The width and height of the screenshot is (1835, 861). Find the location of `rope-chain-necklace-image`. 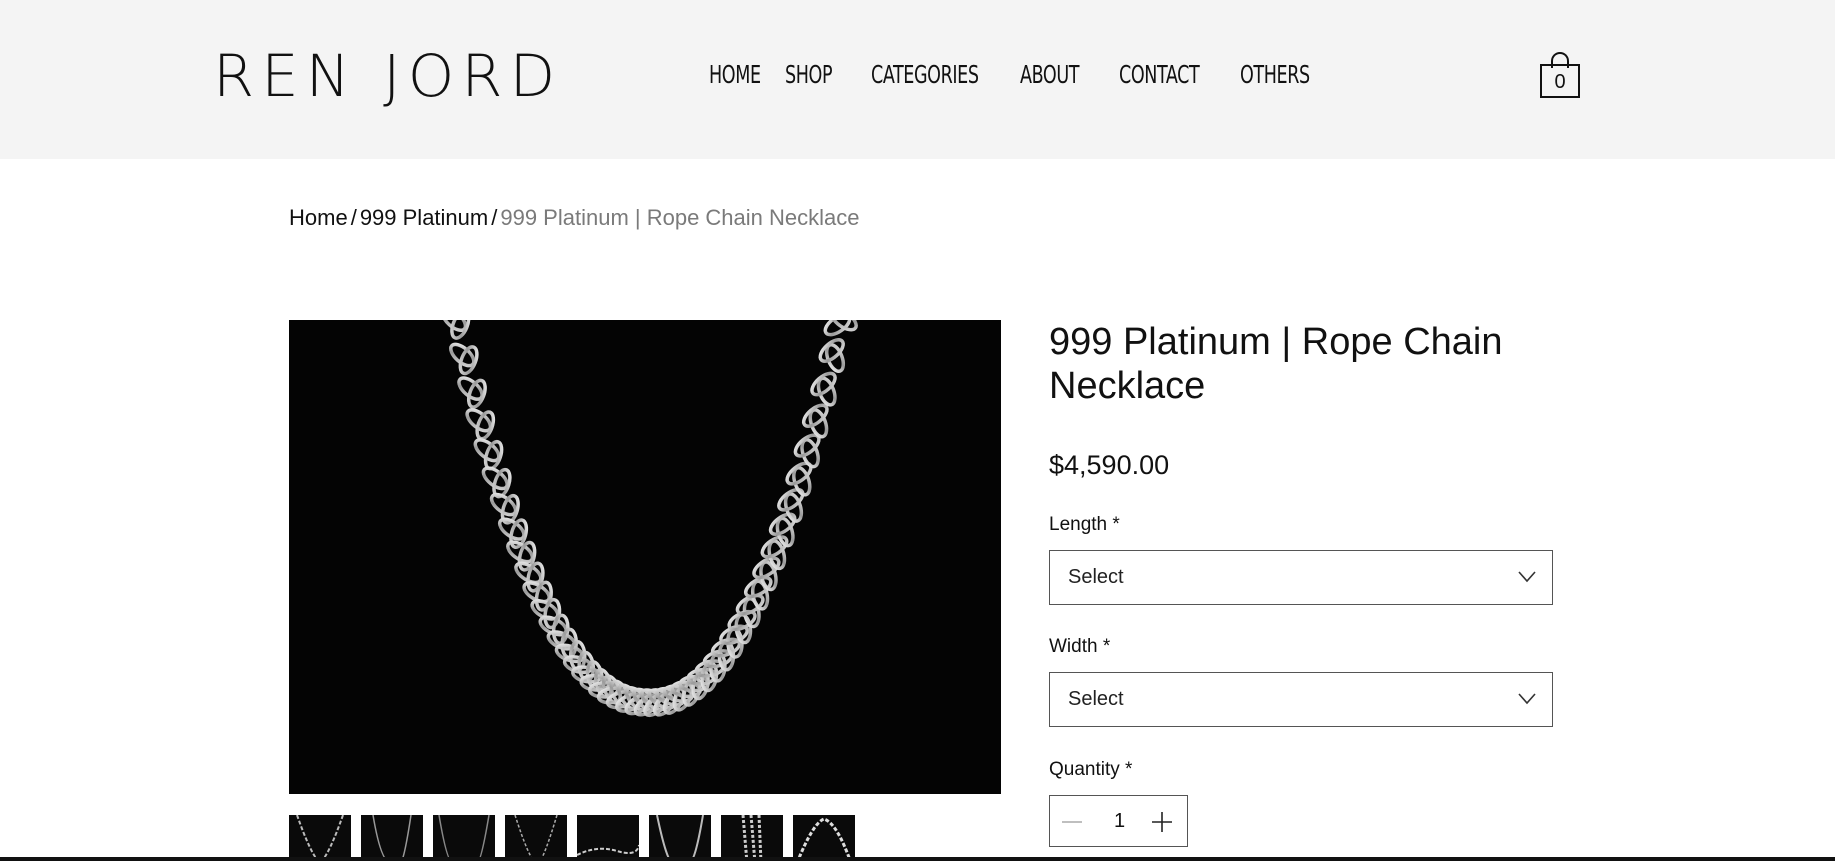

rope-chain-necklace-image is located at coordinates (649, 519).